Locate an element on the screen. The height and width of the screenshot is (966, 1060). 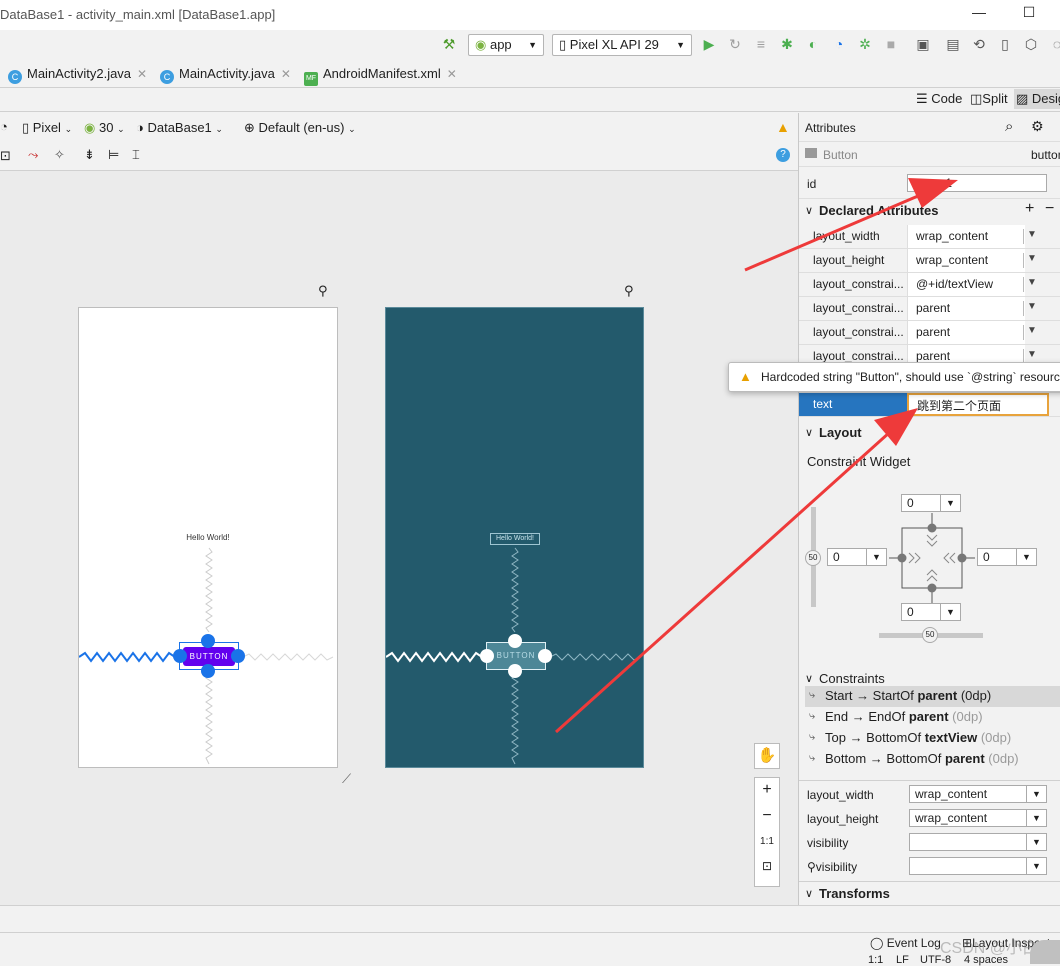
attr-row: layout_height wrap_content ▼ is located at coordinates (929, 261).